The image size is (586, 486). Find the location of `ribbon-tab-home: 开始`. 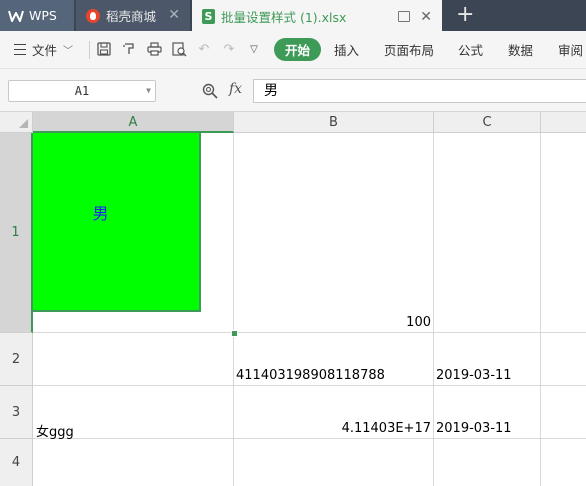

ribbon-tab-home: 开始 is located at coordinates (298, 49).